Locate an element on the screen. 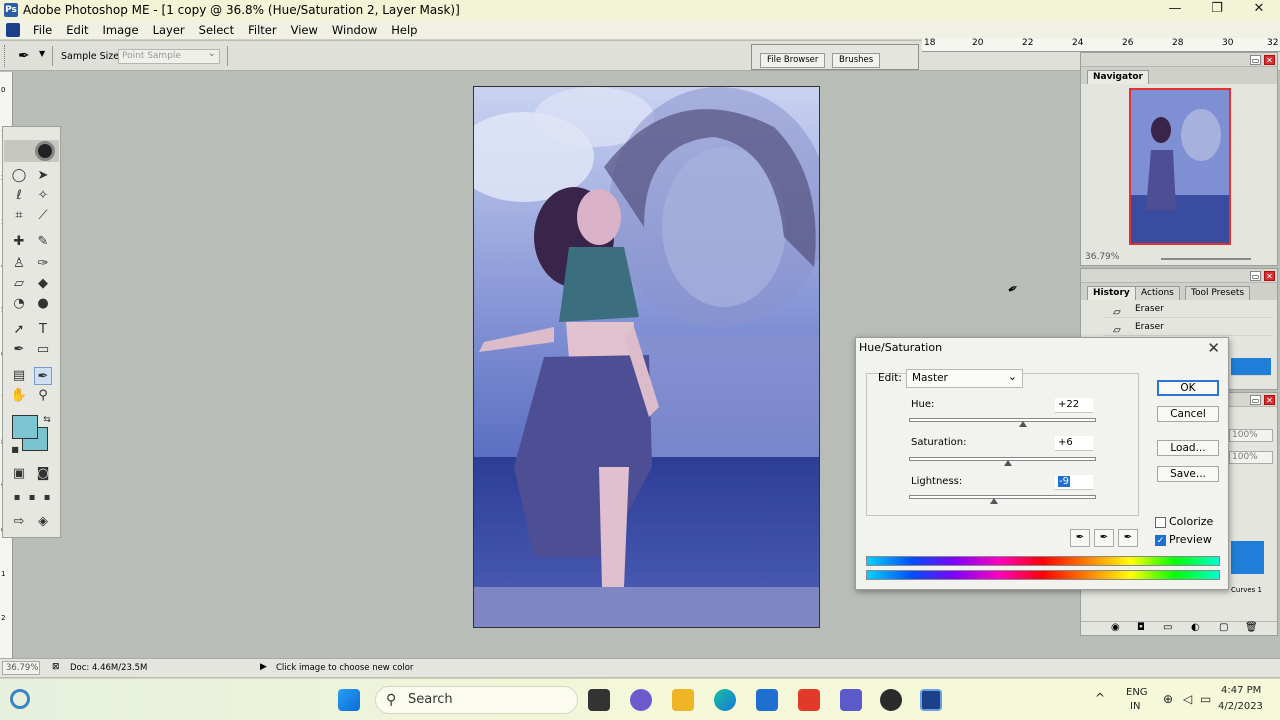 This screenshot has height=720, width=1280. swap-colors-icon: ⇆ is located at coordinates (47, 420).